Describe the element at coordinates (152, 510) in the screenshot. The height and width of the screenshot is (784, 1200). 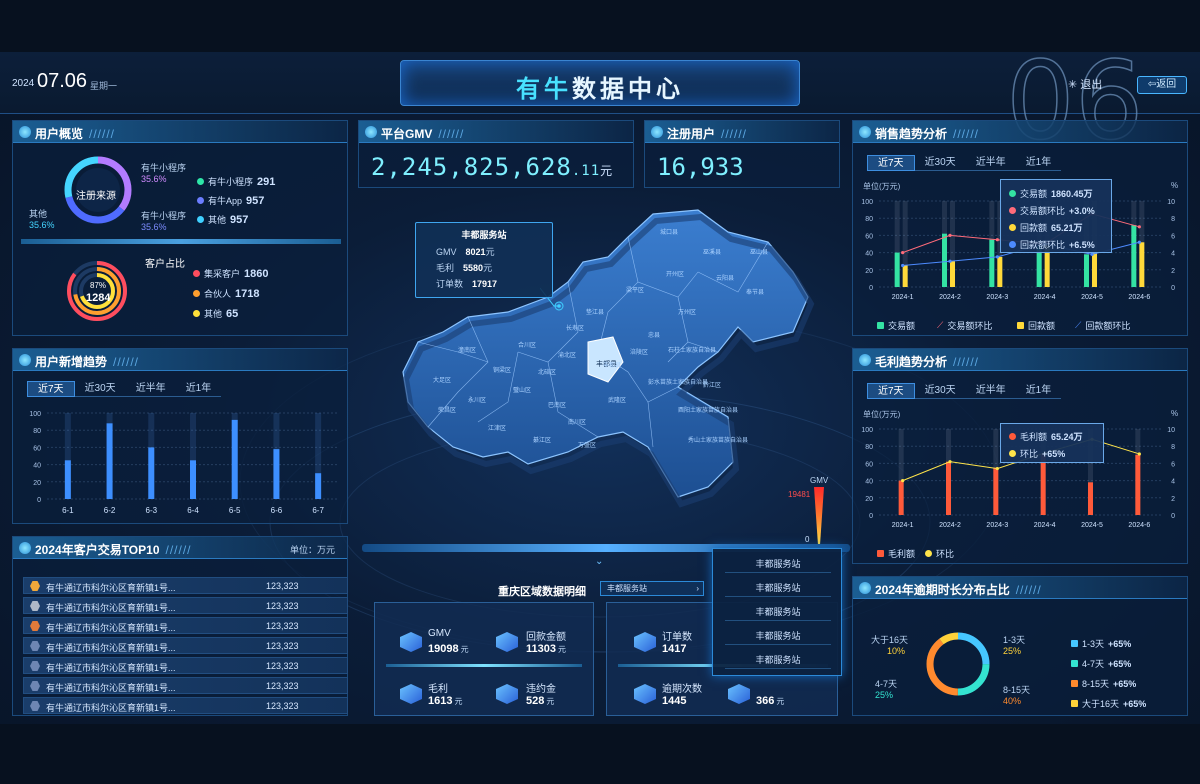
I see `x-tick-label: 6-3` at that location.